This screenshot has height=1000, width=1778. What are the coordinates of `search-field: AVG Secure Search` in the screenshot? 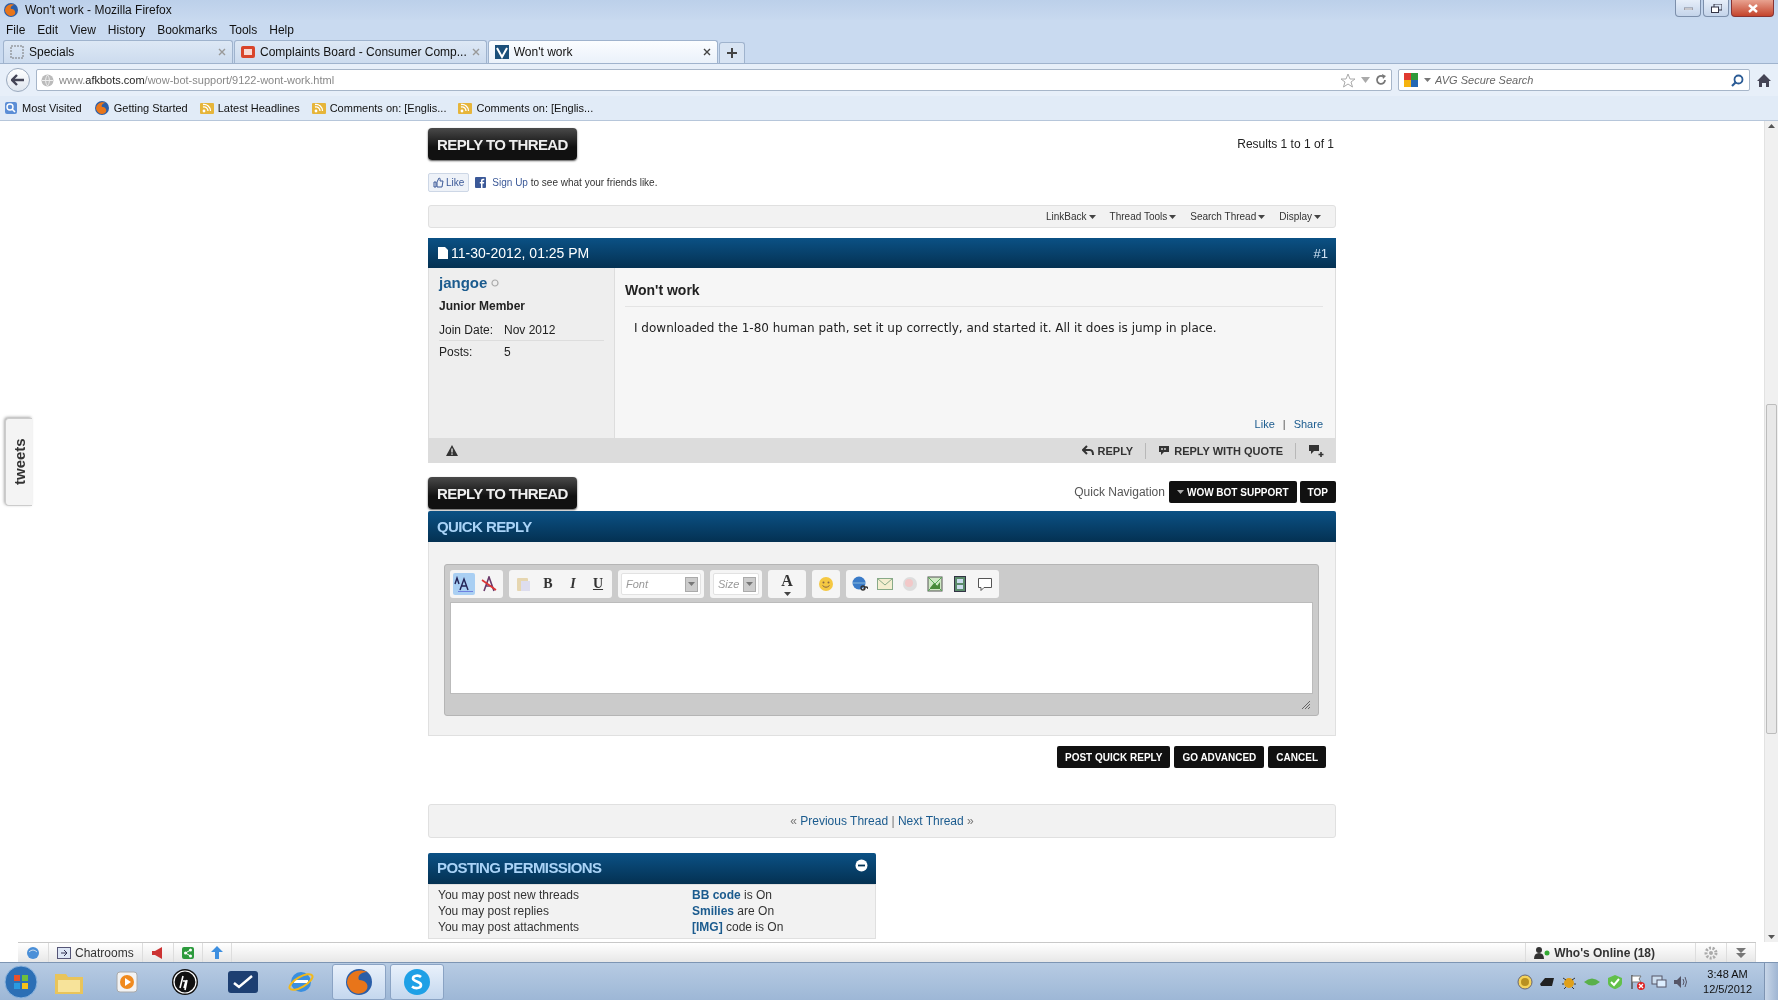 It's located at (1574, 80).